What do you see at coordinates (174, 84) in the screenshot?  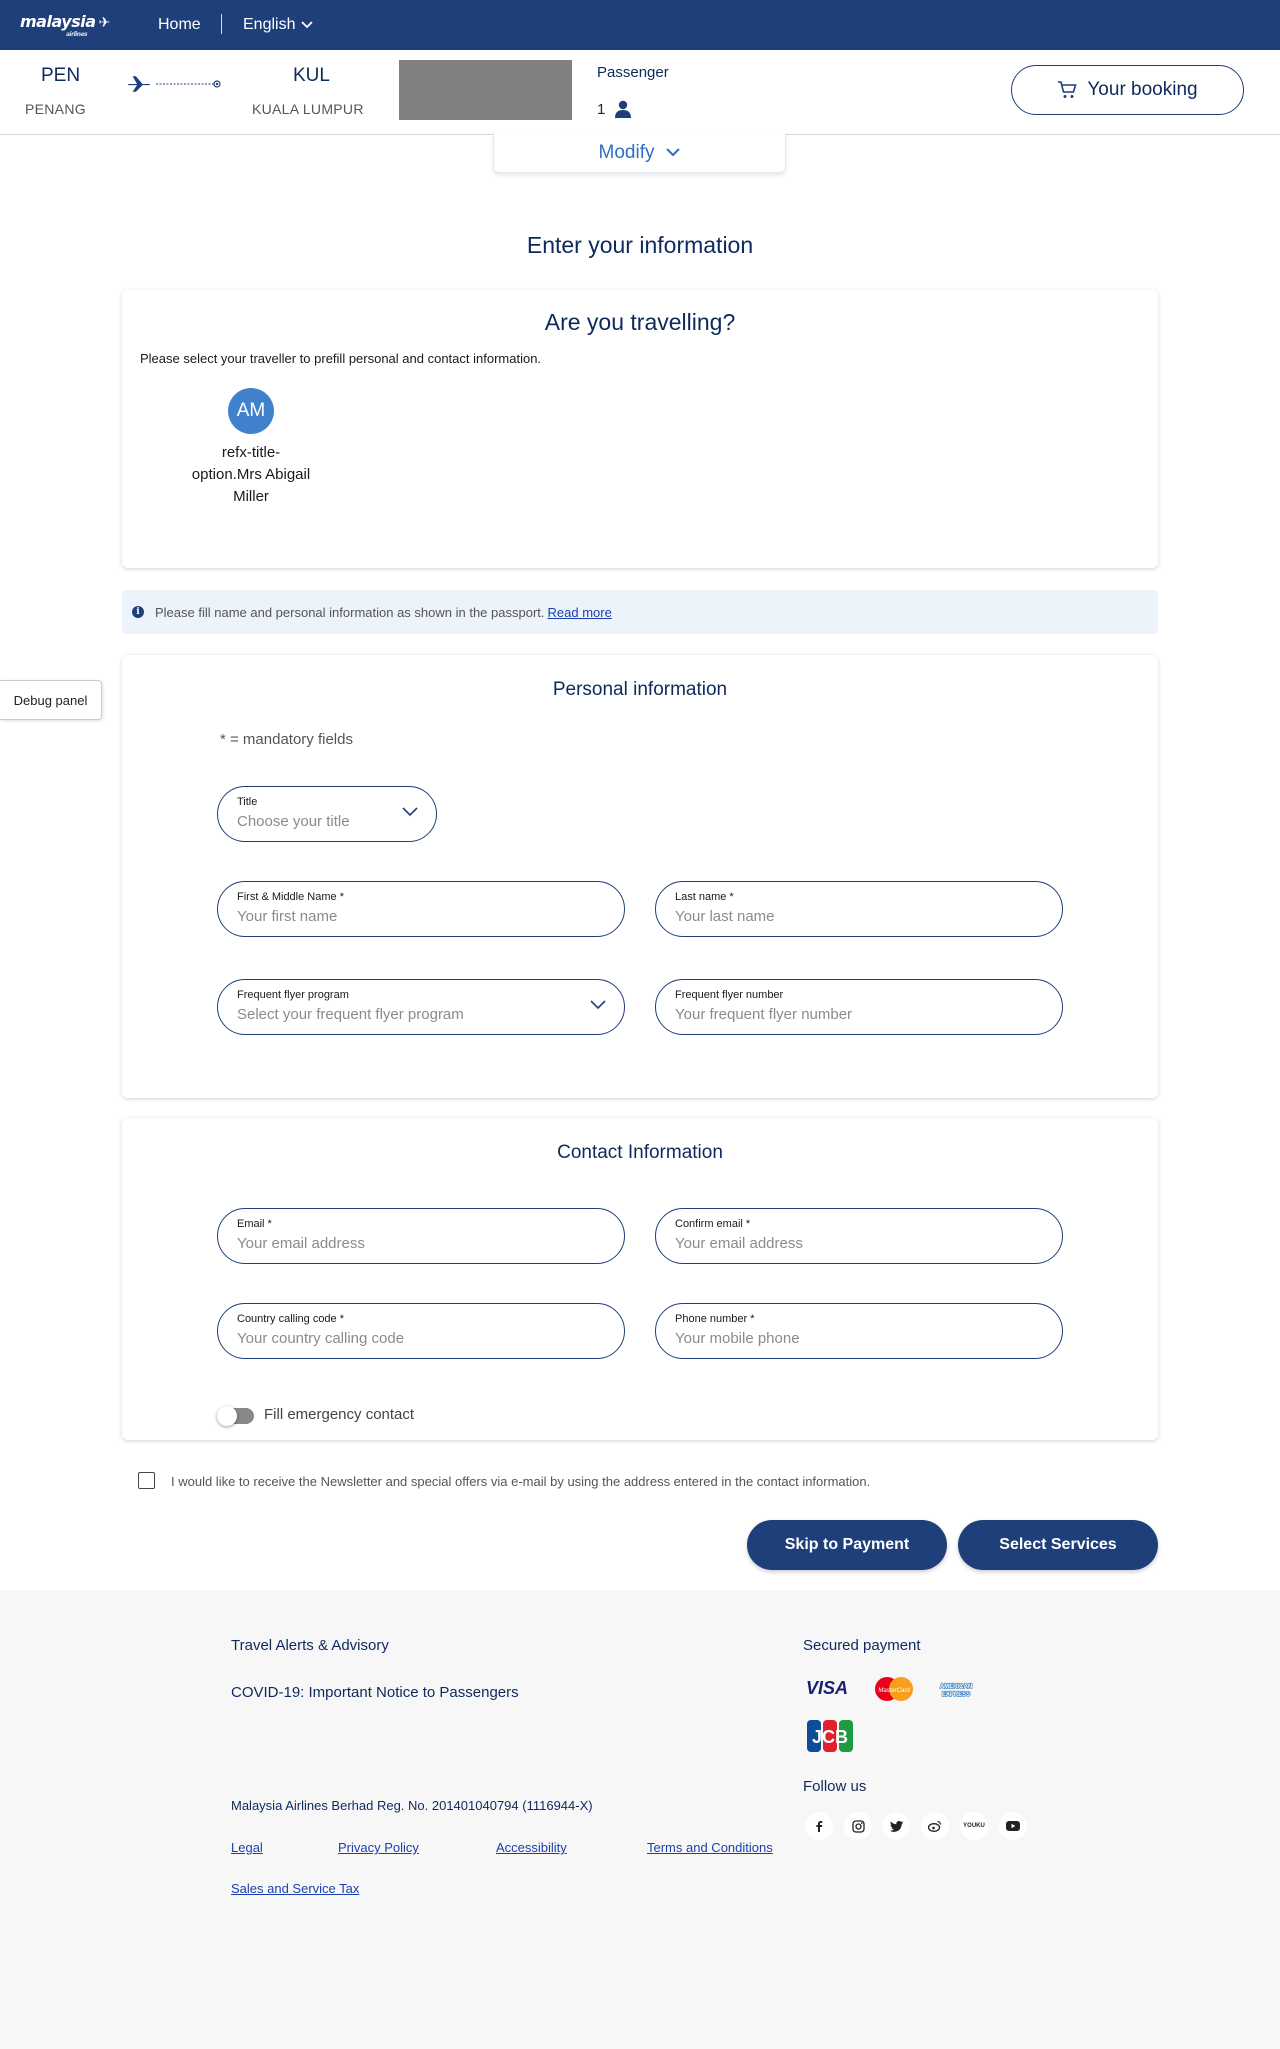 I see `flight-route-icon` at bounding box center [174, 84].